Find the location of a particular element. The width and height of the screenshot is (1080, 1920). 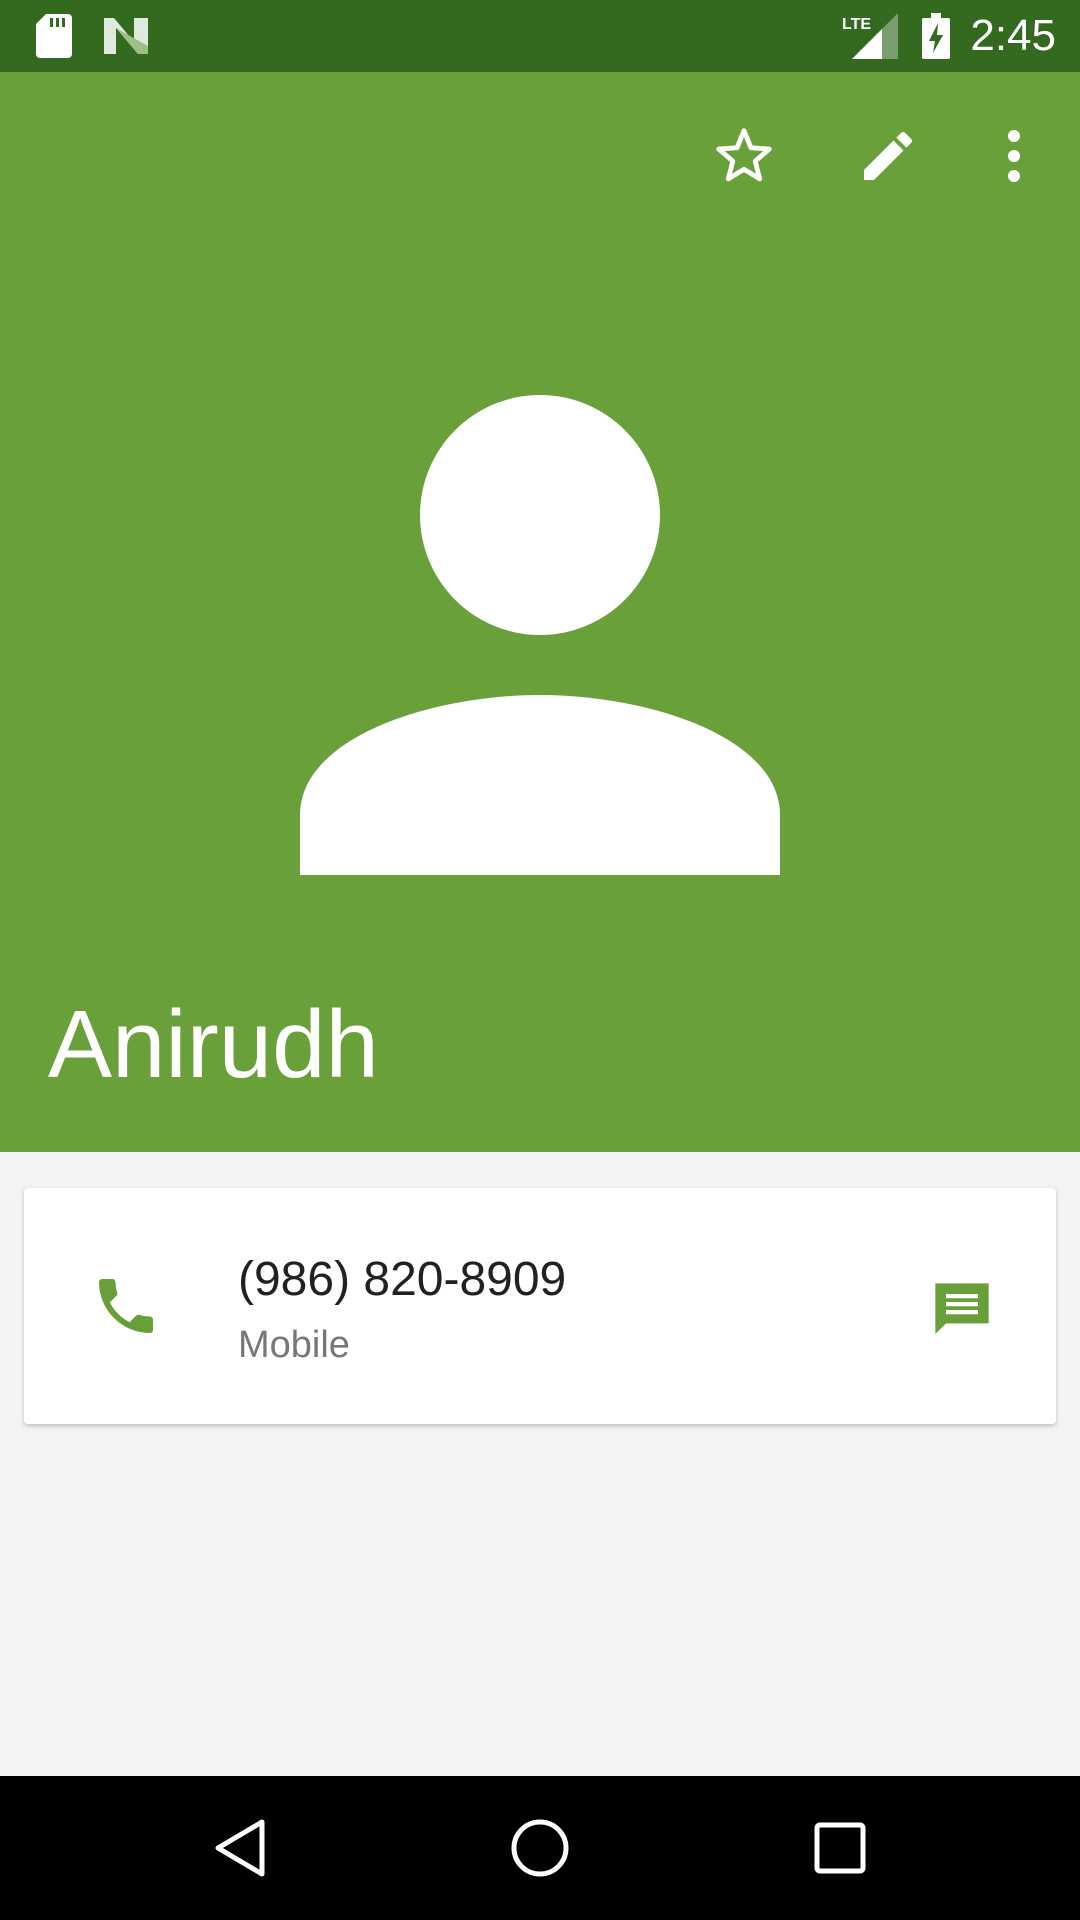

navigation-bar is located at coordinates (540, 1848).